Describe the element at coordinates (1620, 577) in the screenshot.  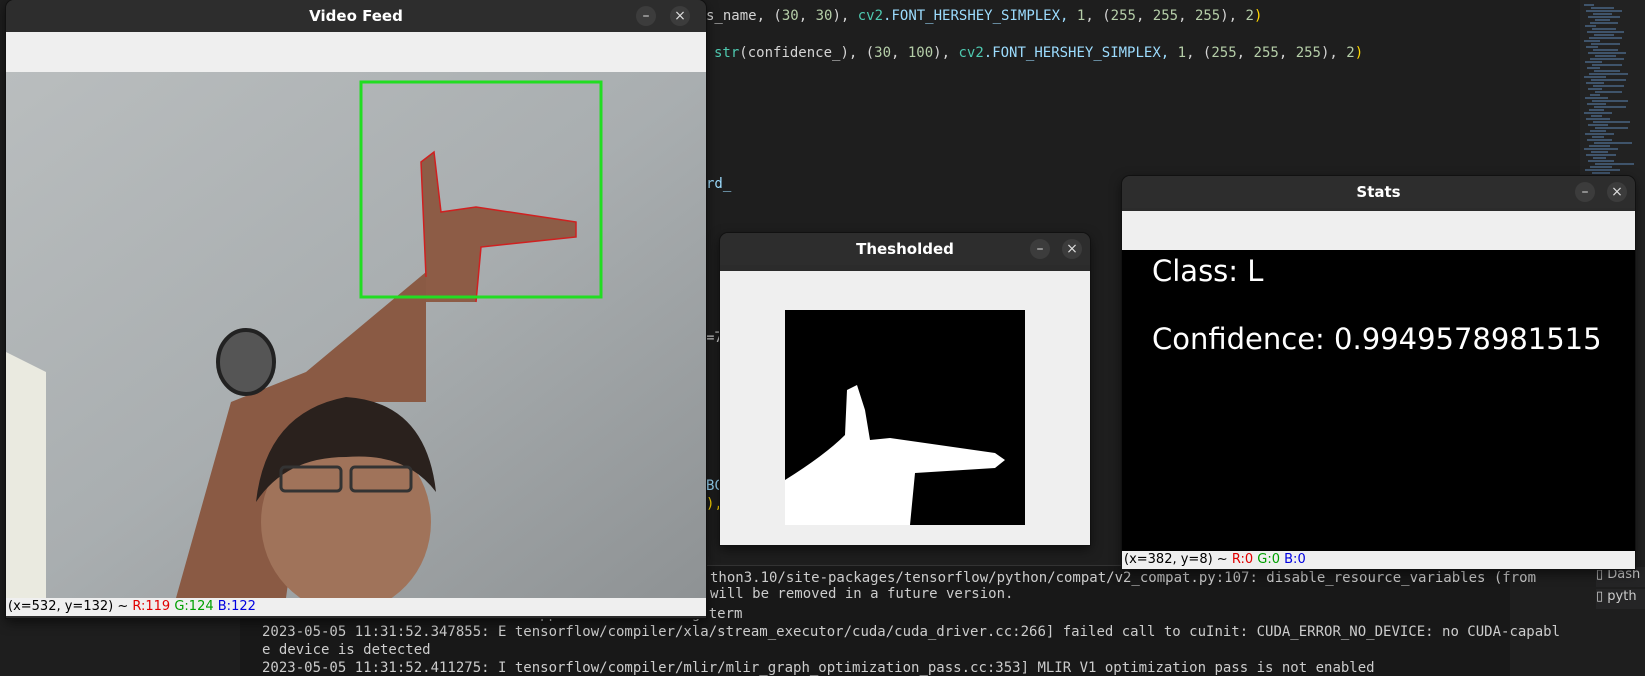
I see `panel-tab-dash: ▯ Dash` at that location.